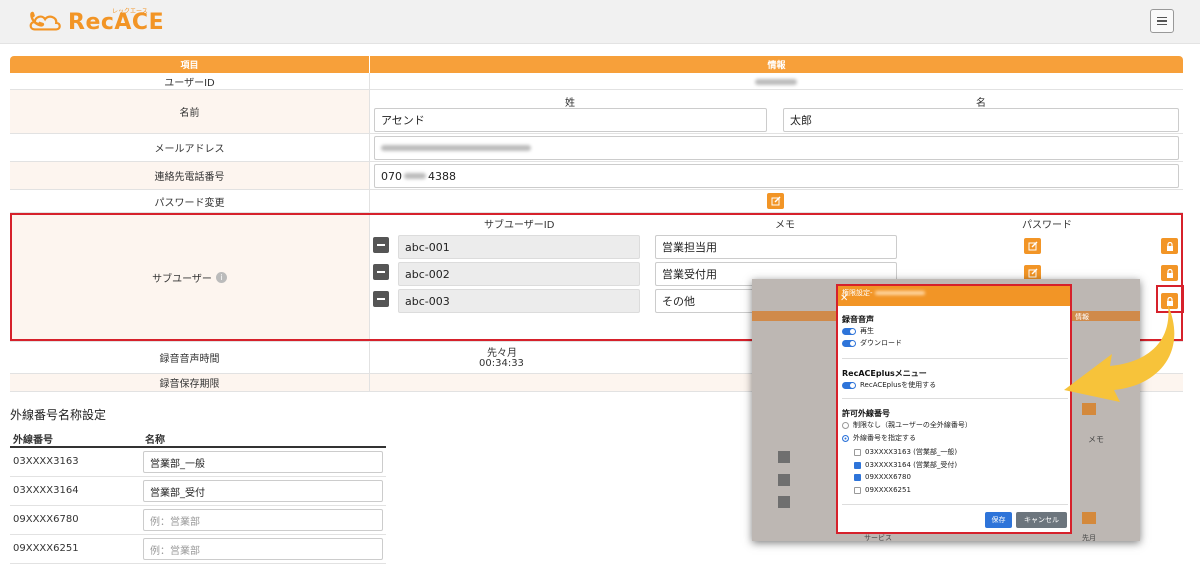 This screenshot has height=568, width=1200. I want to click on no-limit-label: 制限なし（親ユーザーの全外線番号）, so click(912, 425).